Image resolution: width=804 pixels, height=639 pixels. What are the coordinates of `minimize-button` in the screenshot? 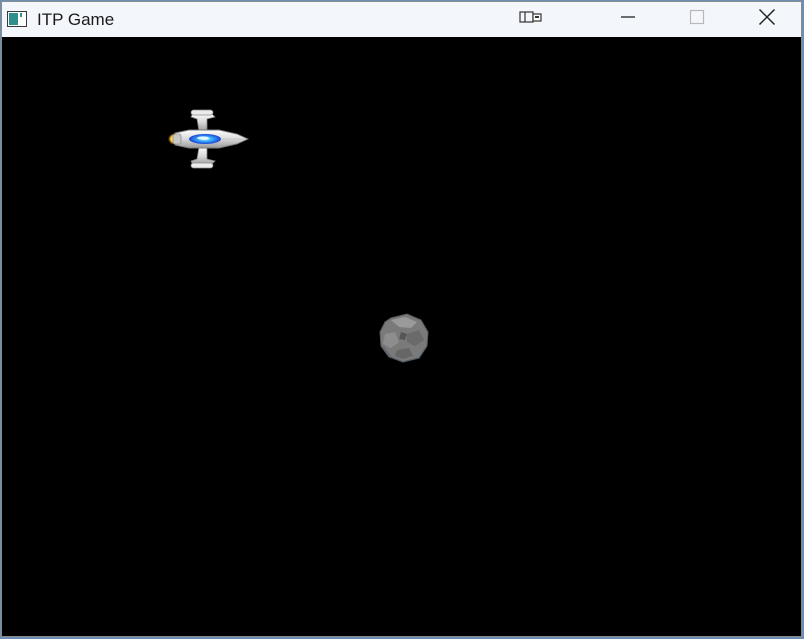 It's located at (628, 19).